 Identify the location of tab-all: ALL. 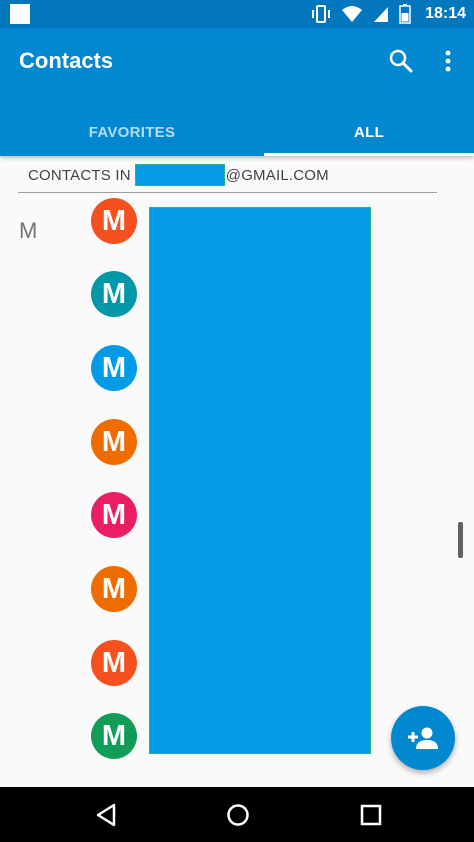
(369, 132).